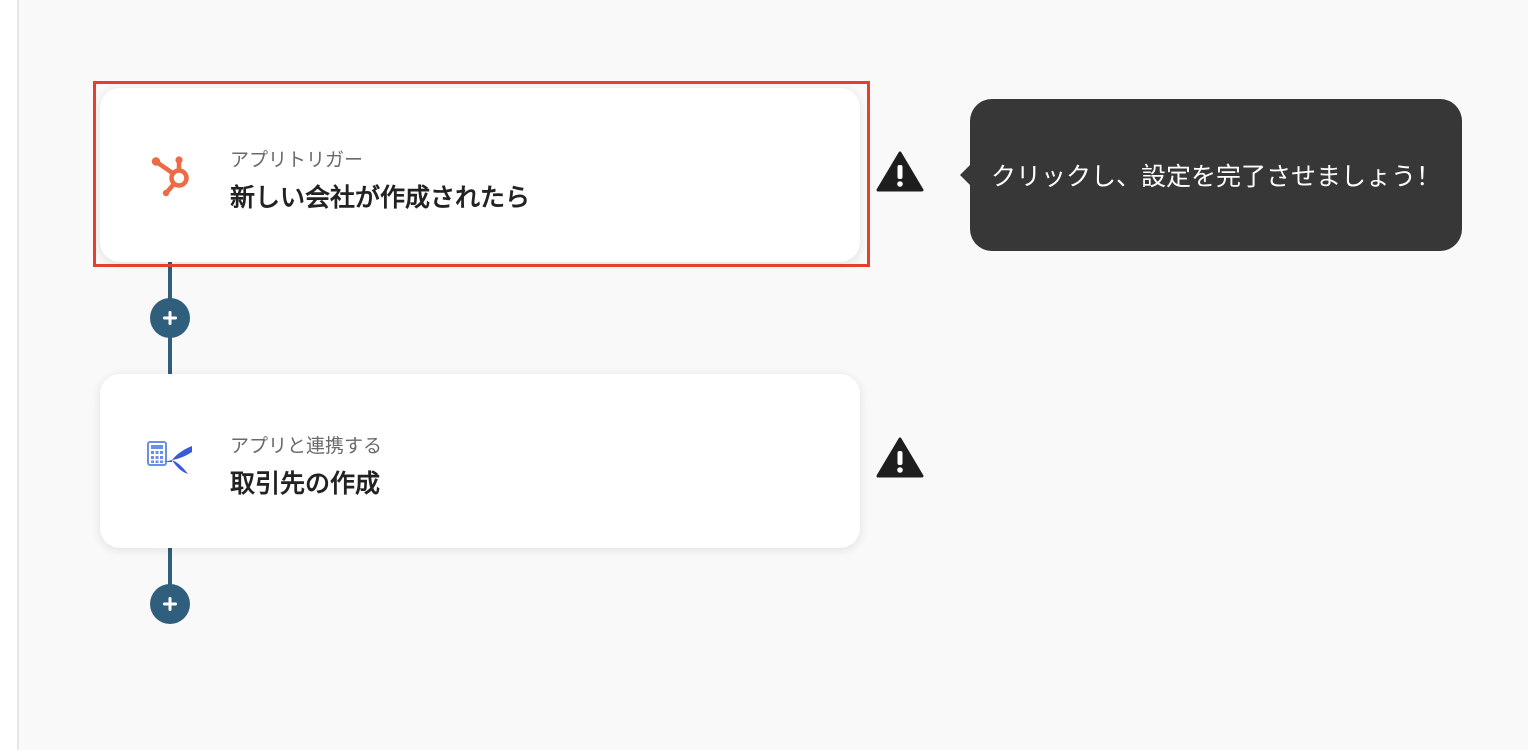  I want to click on hubspot-icon, so click(170, 176).